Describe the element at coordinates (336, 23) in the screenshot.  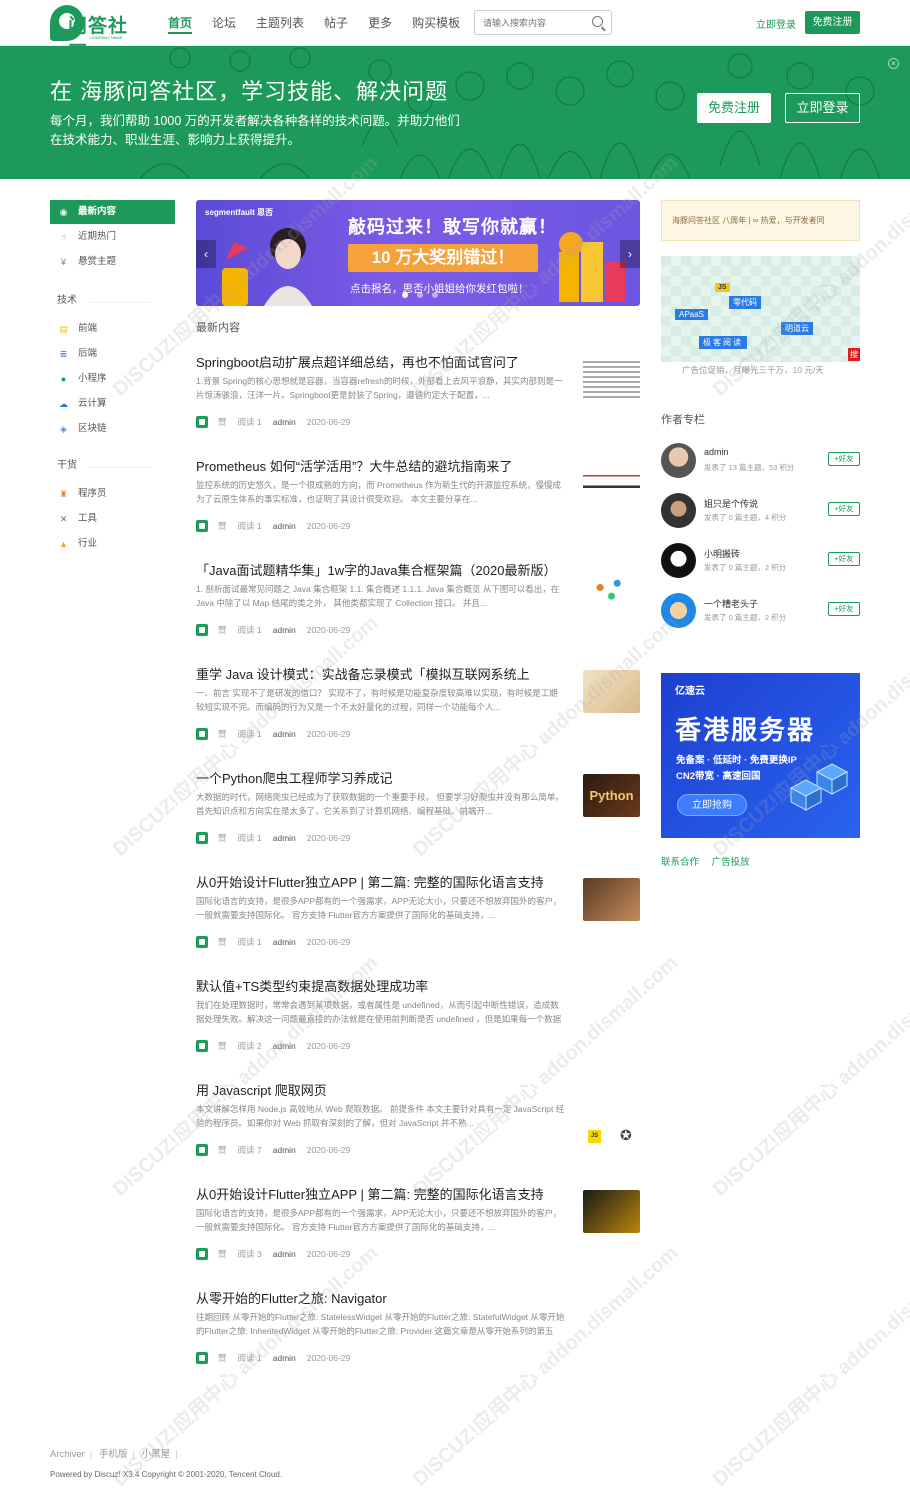
I see `nav-item-3: 帖子` at that location.